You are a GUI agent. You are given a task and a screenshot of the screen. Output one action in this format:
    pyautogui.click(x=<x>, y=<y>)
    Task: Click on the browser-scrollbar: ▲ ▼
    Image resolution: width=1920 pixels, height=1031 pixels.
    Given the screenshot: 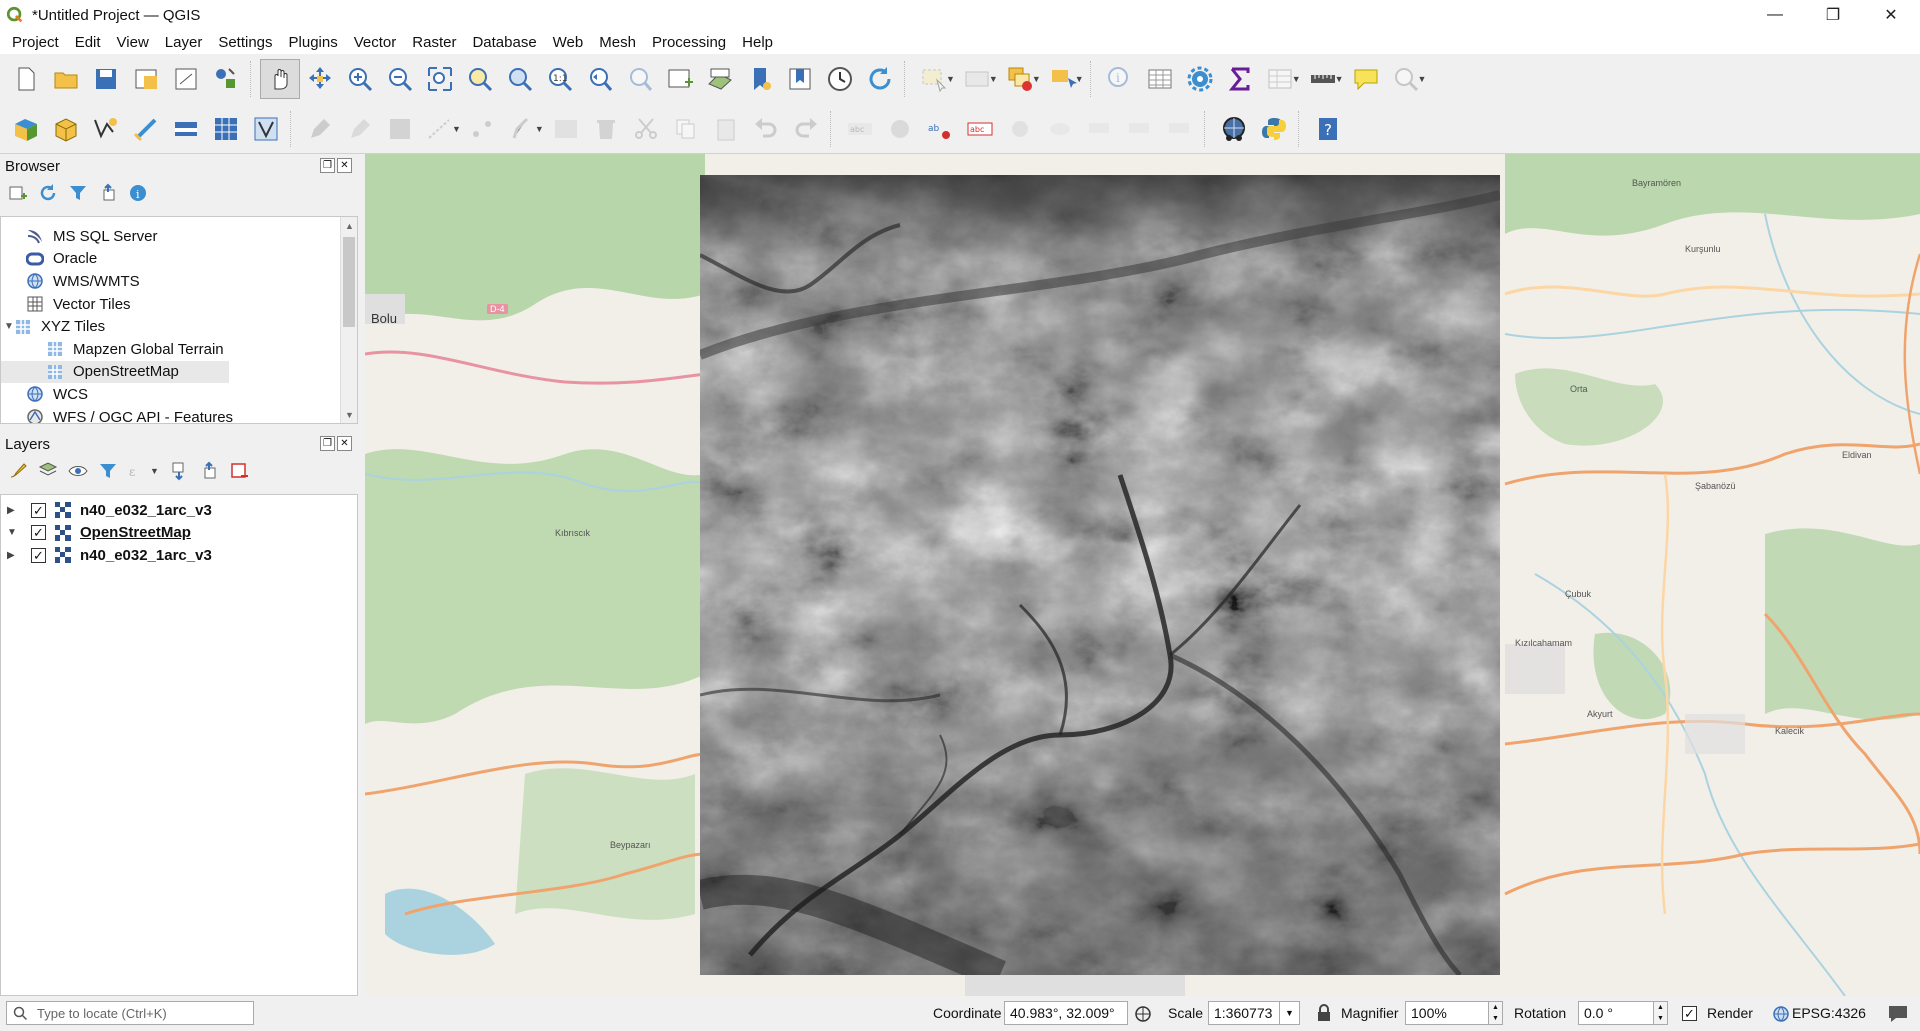 What is the action you would take?
    pyautogui.click(x=348, y=320)
    